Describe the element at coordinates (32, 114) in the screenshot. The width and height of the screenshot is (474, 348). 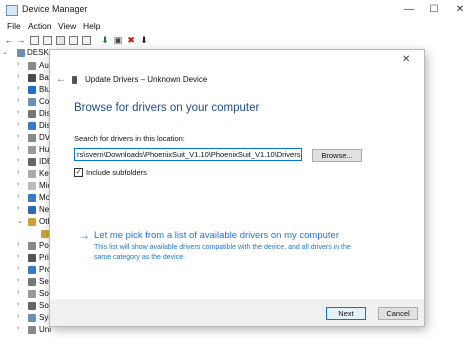
I see `disk-icon` at that location.